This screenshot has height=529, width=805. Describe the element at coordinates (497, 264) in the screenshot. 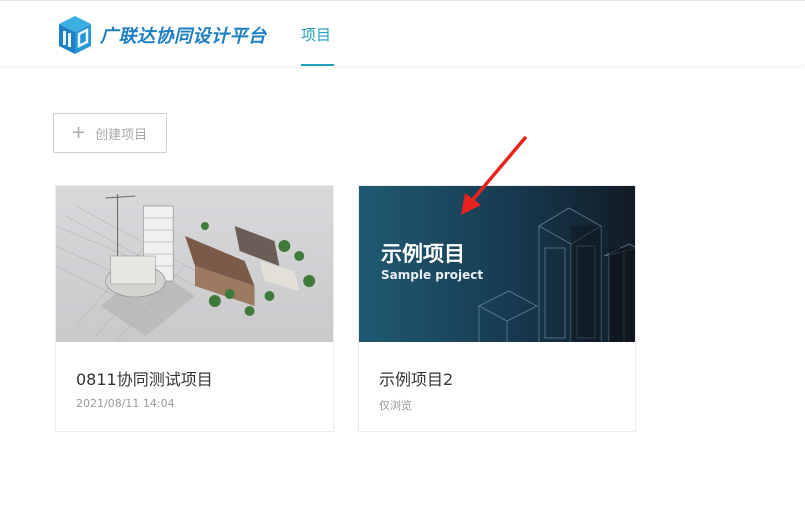

I see `project-thumbnail: 示例项目 Sample project` at that location.